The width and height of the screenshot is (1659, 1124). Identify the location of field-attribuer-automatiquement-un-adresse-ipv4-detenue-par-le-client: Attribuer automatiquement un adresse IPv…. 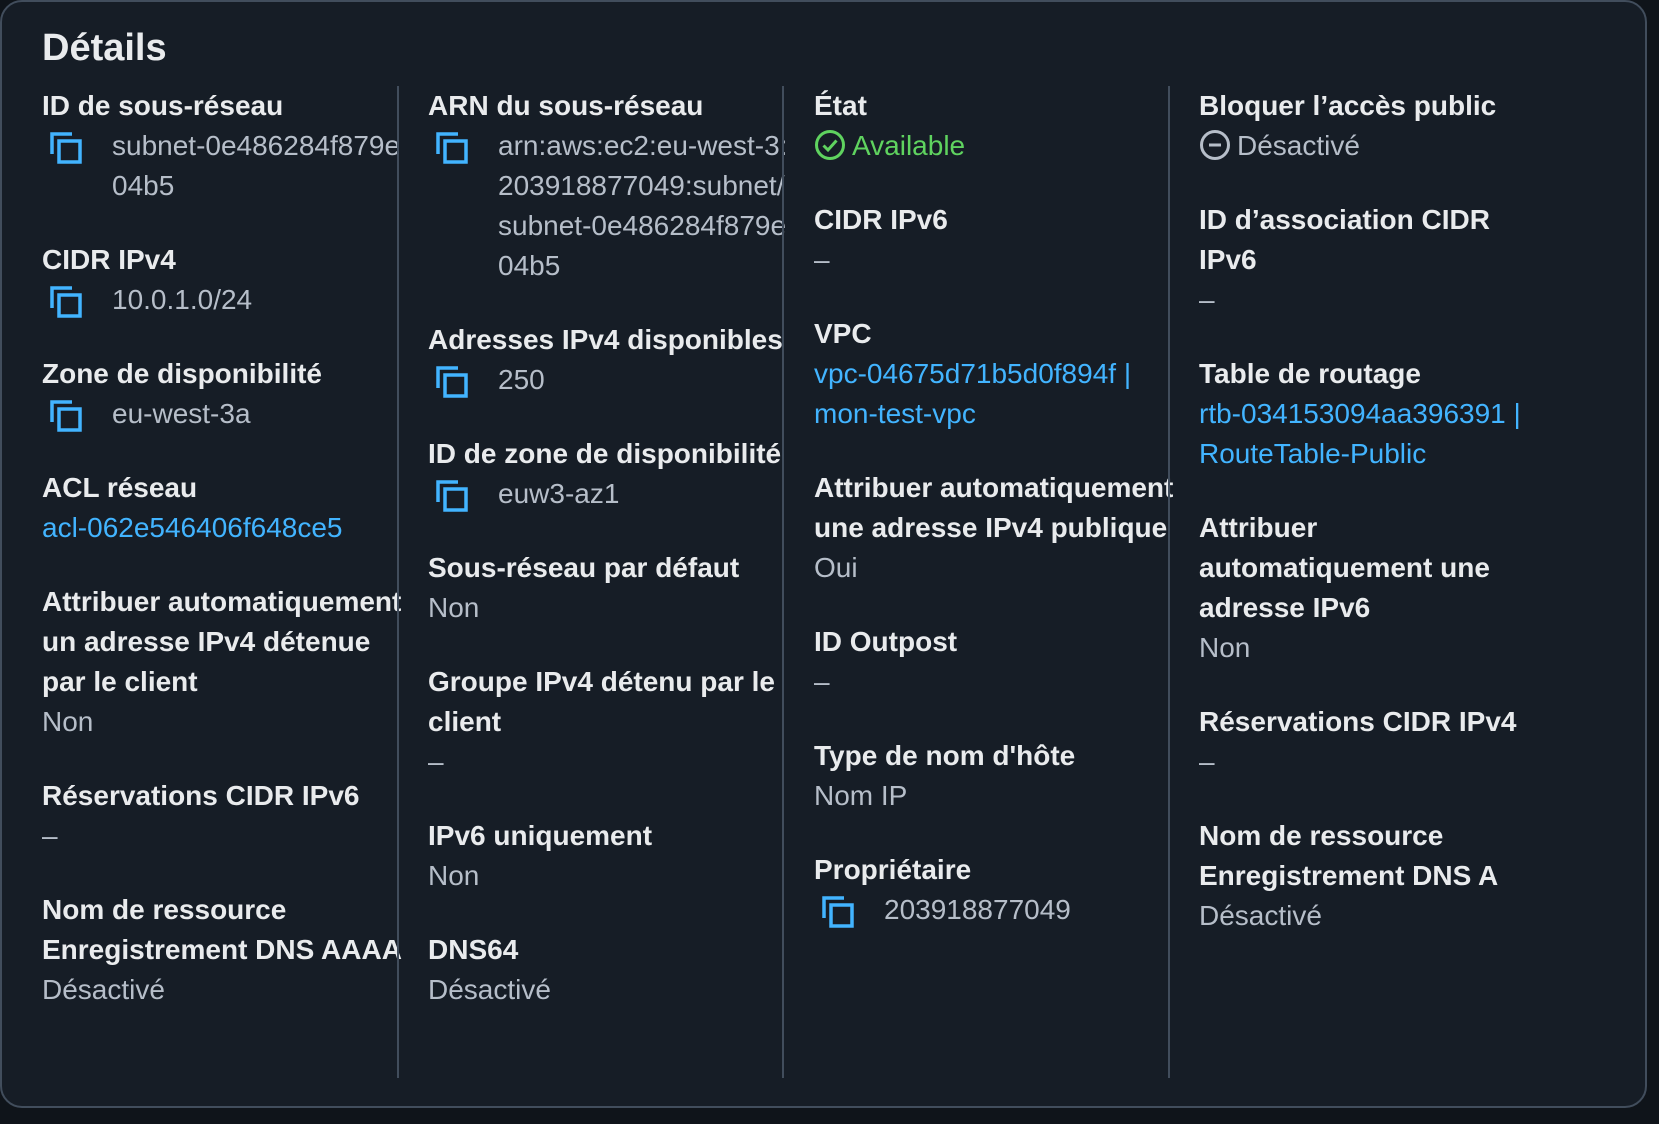
(227, 662).